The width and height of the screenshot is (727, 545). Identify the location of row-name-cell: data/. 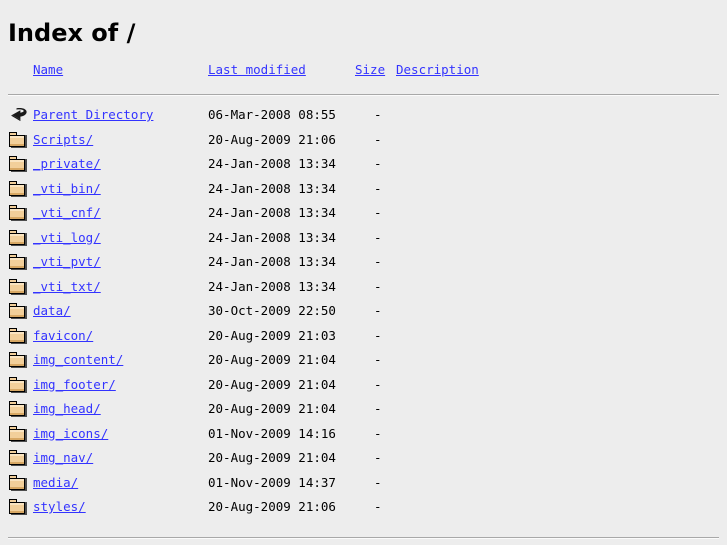
(52, 311).